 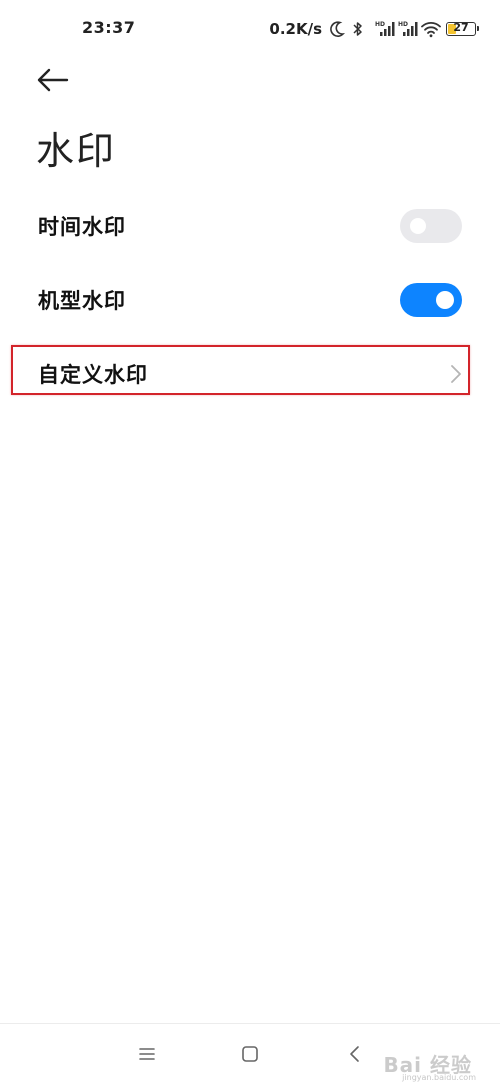 I want to click on status-bar: 23:37 0.2K/s HD HD 27, so click(x=250, y=29).